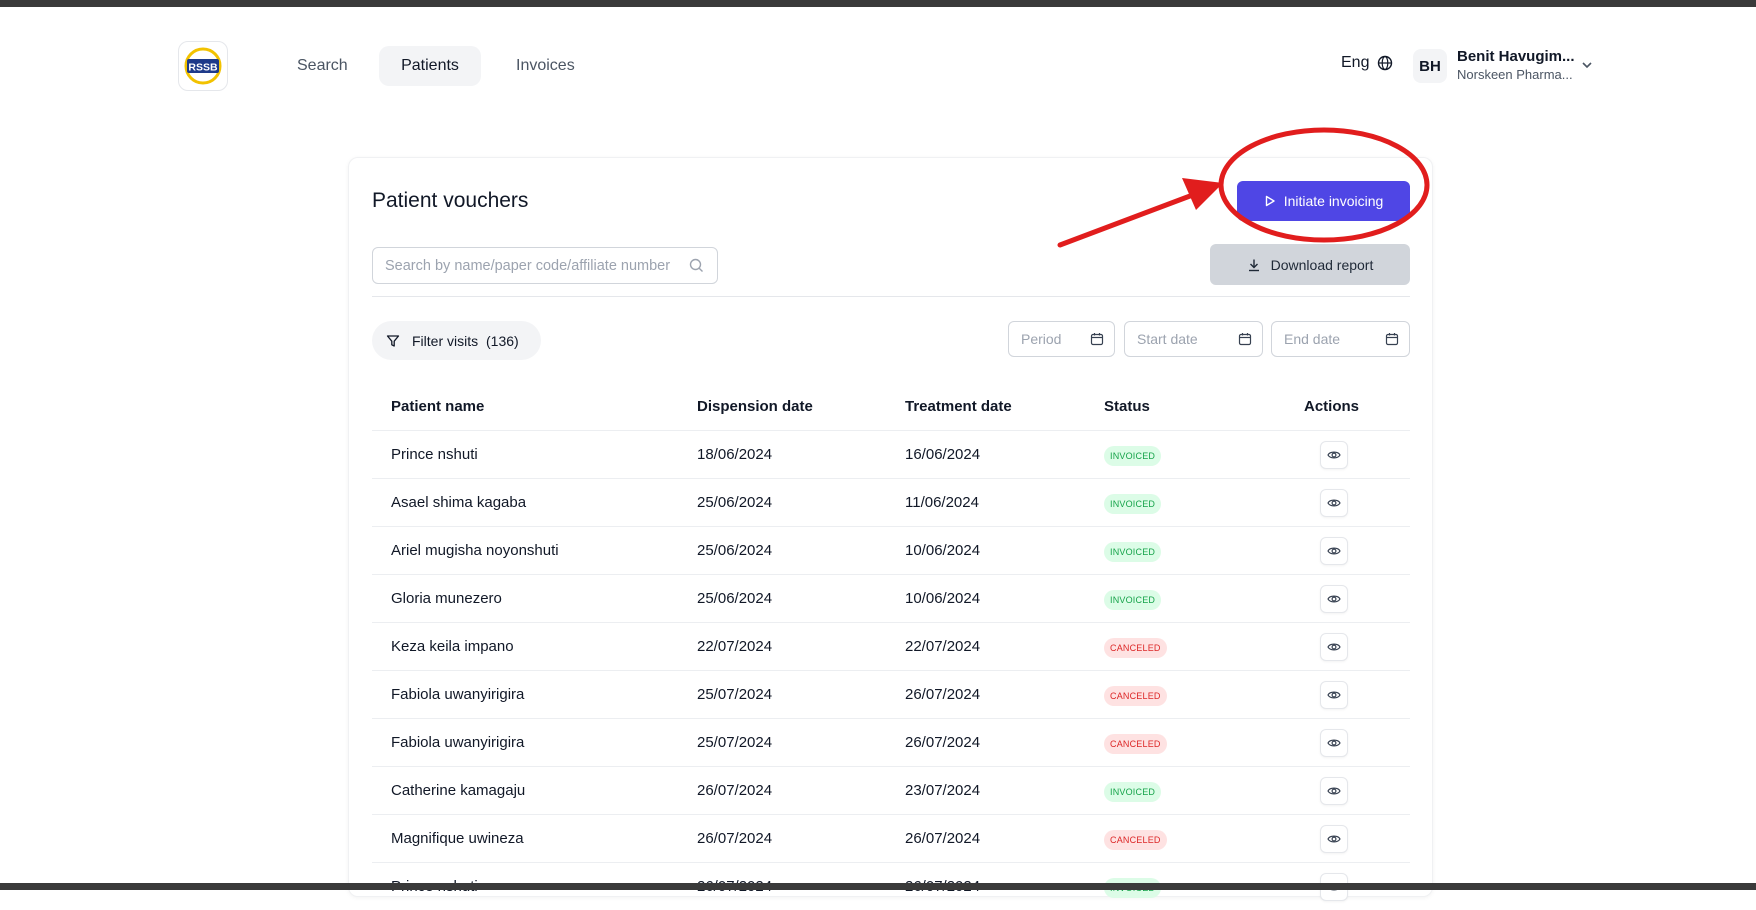  I want to click on column-header-patient-name: Patient name, so click(438, 406).